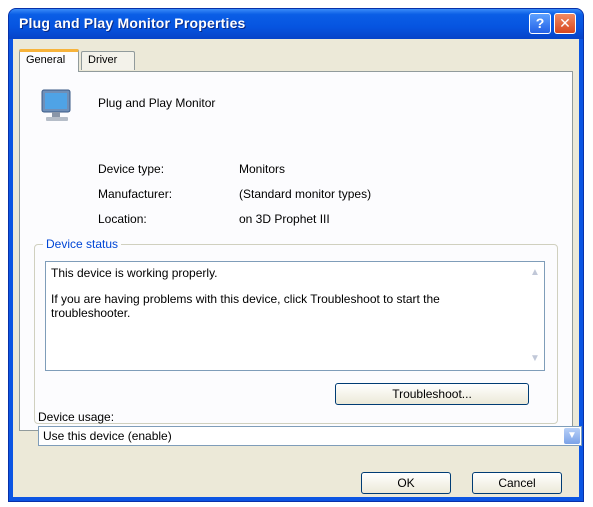 This screenshot has width=593, height=507. What do you see at coordinates (82, 244) in the screenshot?
I see `device-status-title: Device status` at bounding box center [82, 244].